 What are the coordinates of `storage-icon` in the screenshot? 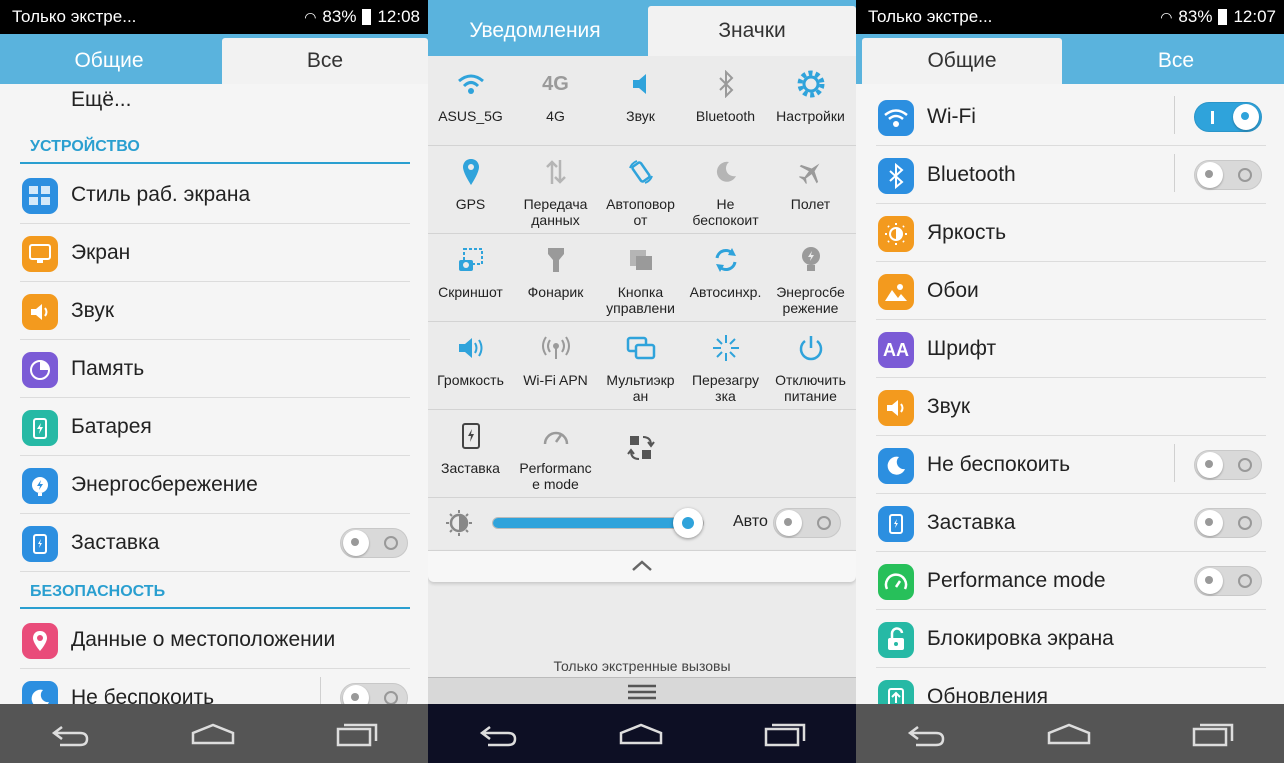 It's located at (40, 370).